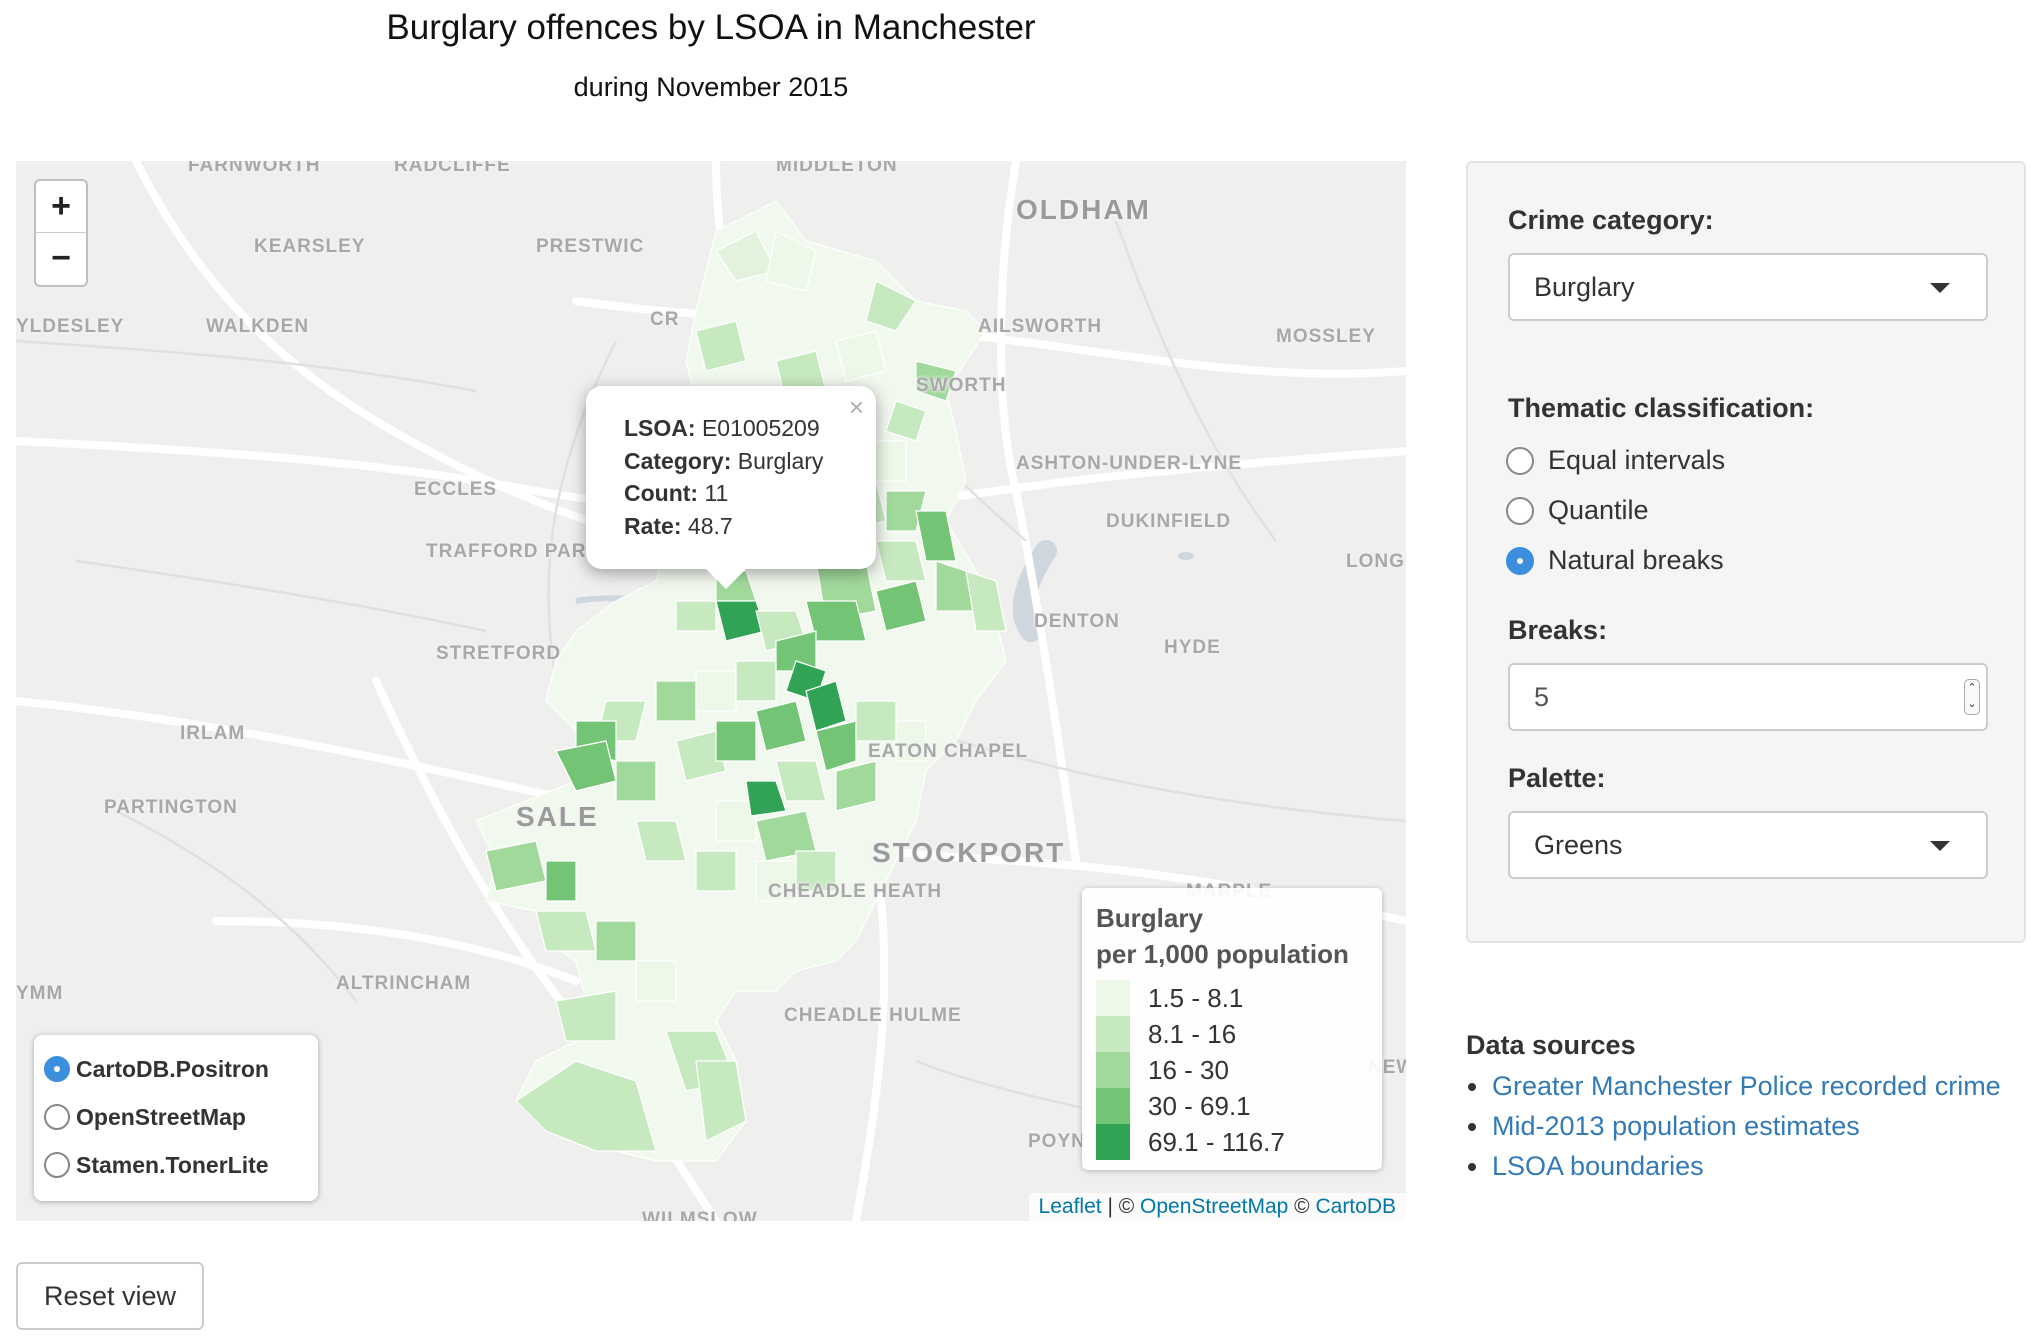  Describe the element at coordinates (61, 207) in the screenshot. I see `zoom-in-button: +` at that location.